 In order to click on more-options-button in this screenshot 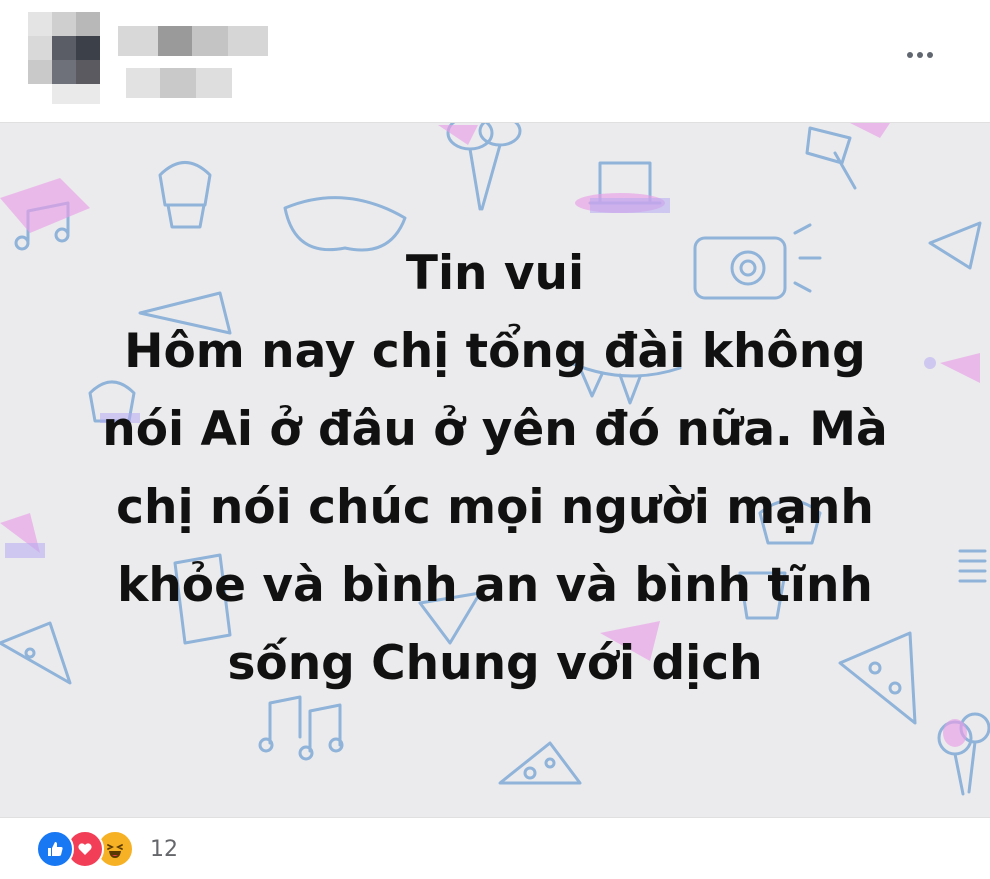, I will do `click(920, 55)`.